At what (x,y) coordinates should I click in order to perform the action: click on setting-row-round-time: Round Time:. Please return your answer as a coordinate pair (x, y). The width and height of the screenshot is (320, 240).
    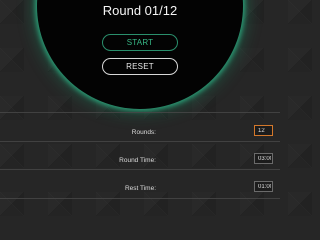
    Looking at the image, I should click on (140, 161).